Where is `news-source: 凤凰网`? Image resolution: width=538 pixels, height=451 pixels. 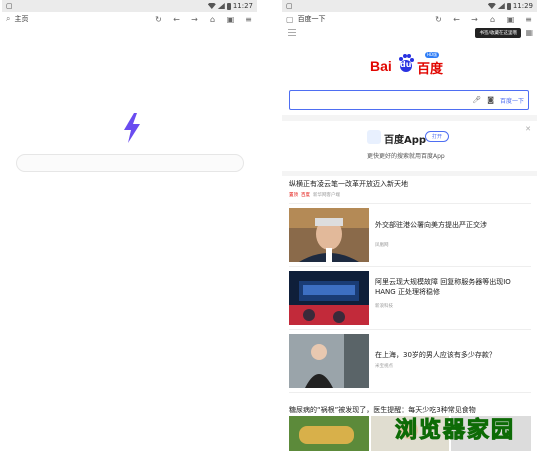 news-source: 凤凰网 is located at coordinates (382, 245).